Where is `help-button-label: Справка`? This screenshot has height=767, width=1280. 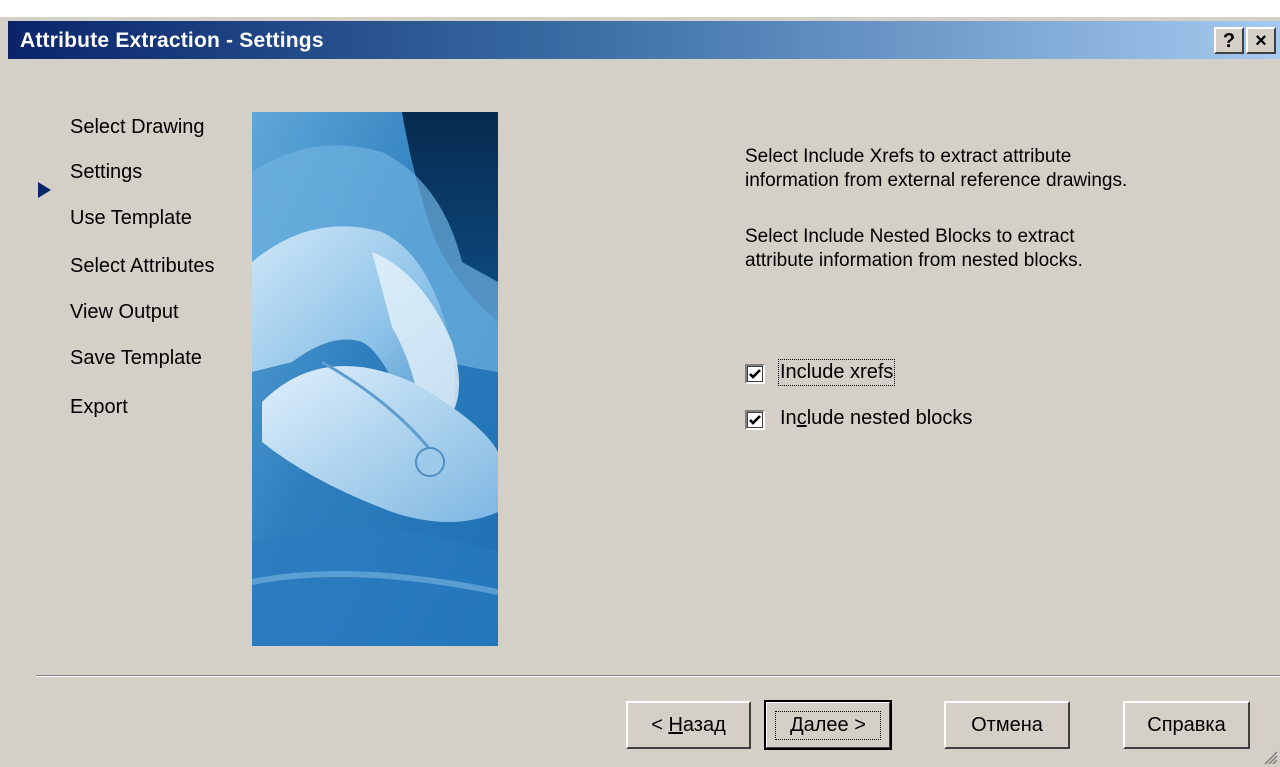
help-button-label: Справка is located at coordinates (1186, 724).